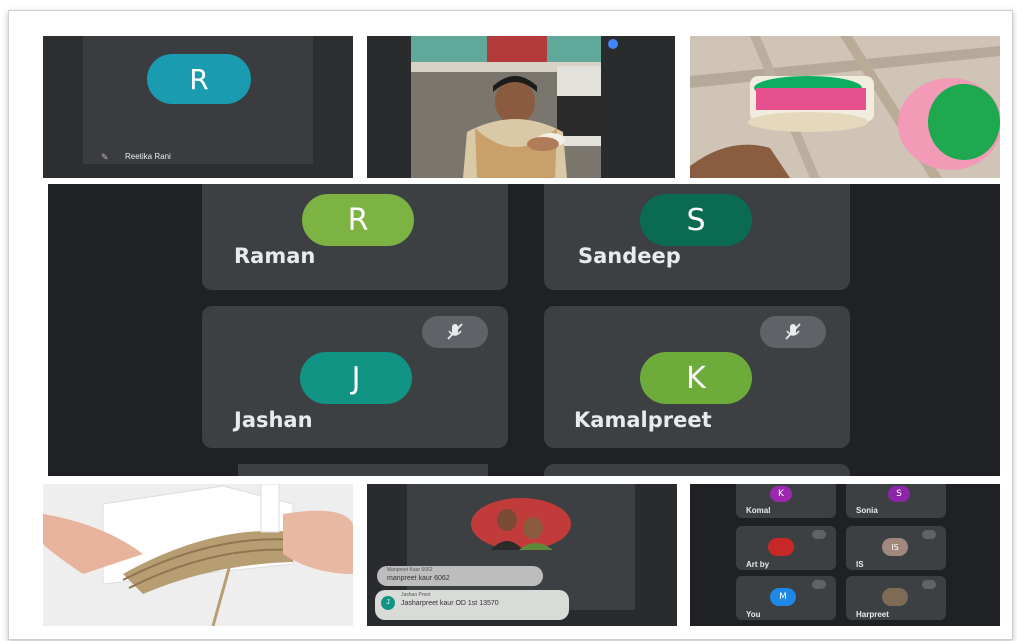 The height and width of the screenshot is (641, 1017). Describe the element at coordinates (783, 597) in the screenshot. I see `avatar: M` at that location.